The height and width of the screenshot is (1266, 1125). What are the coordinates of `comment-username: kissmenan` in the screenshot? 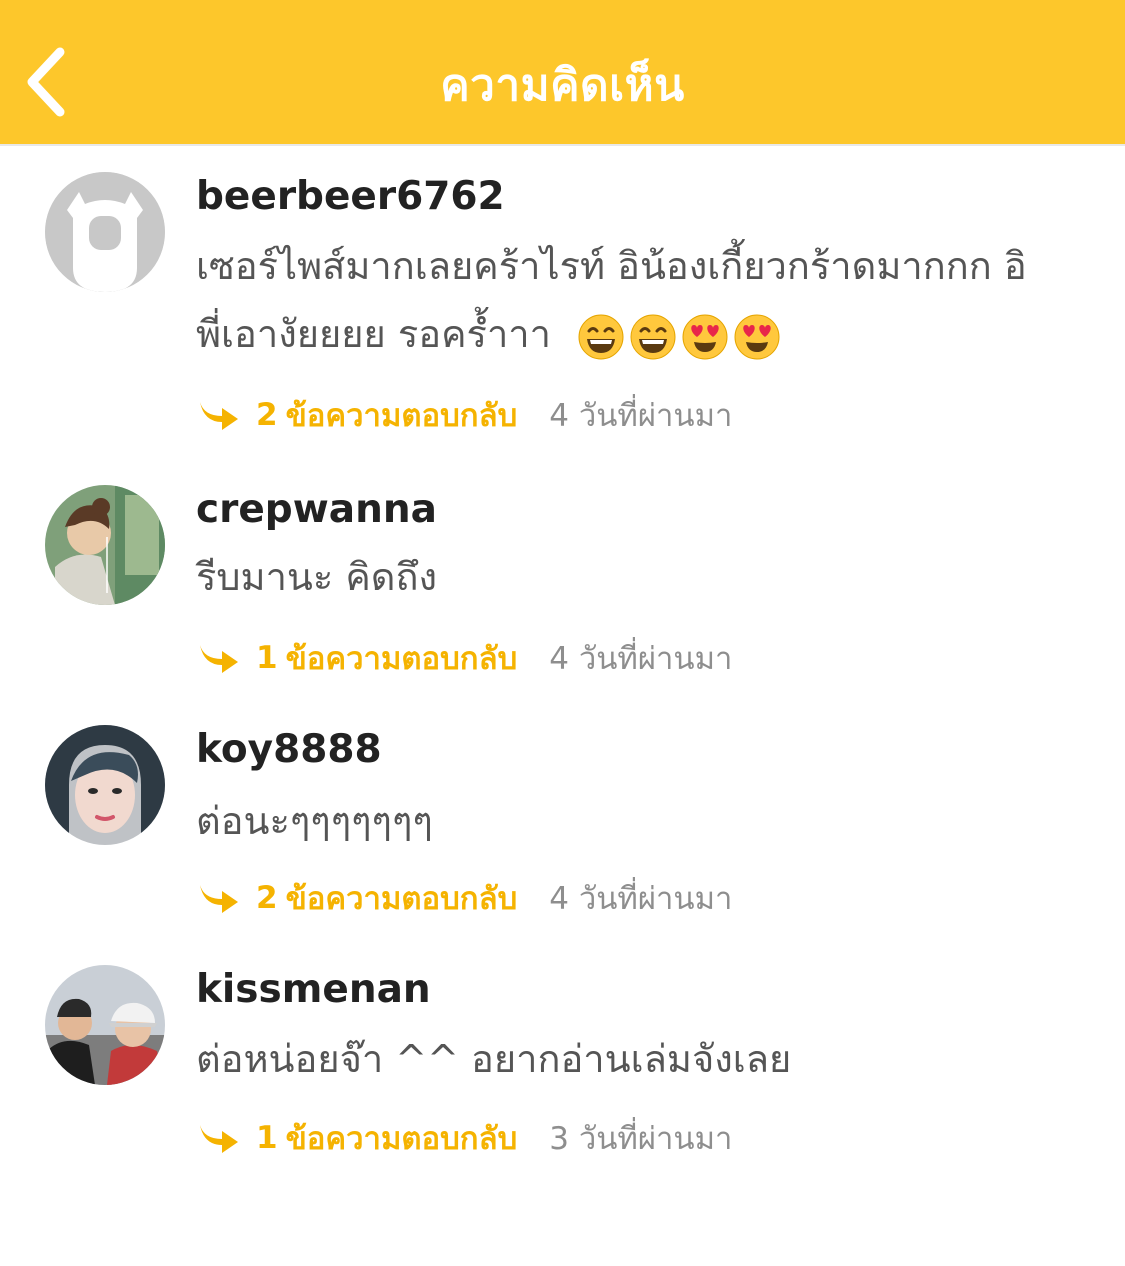 It's located at (313, 989).